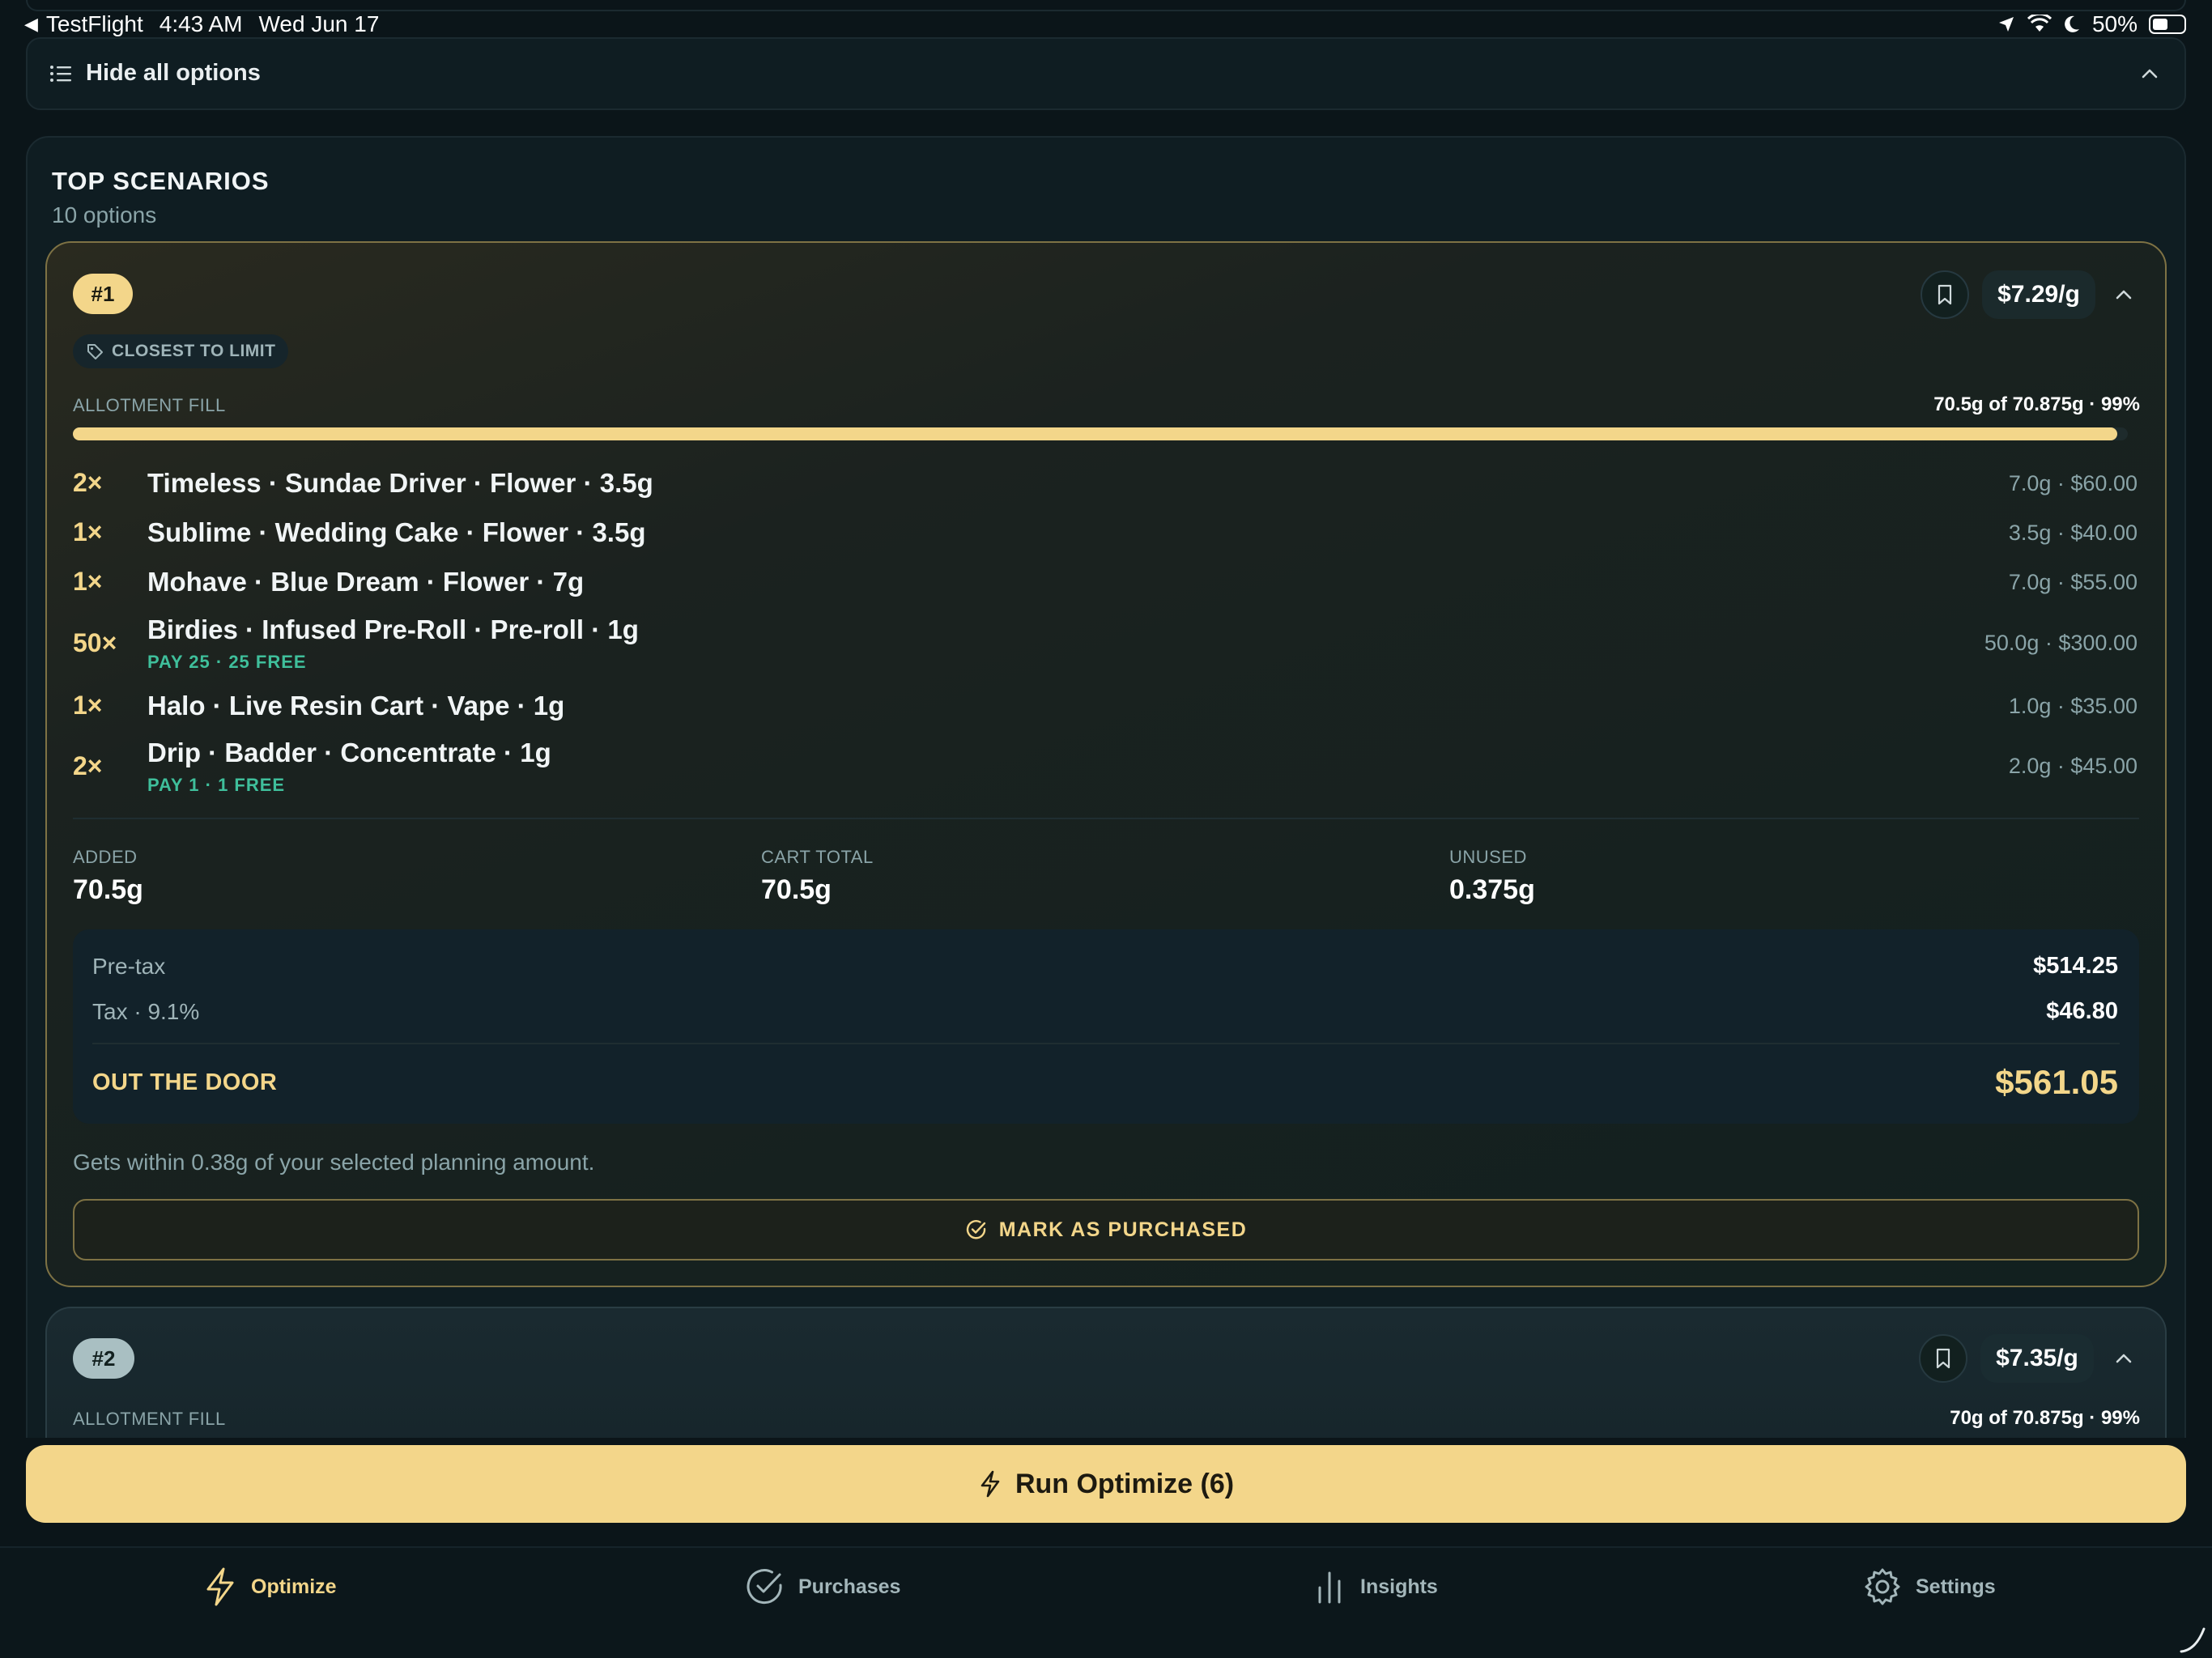 This screenshot has width=2212, height=1658. What do you see at coordinates (1106, 5) in the screenshot?
I see `previous-section-edge` at bounding box center [1106, 5].